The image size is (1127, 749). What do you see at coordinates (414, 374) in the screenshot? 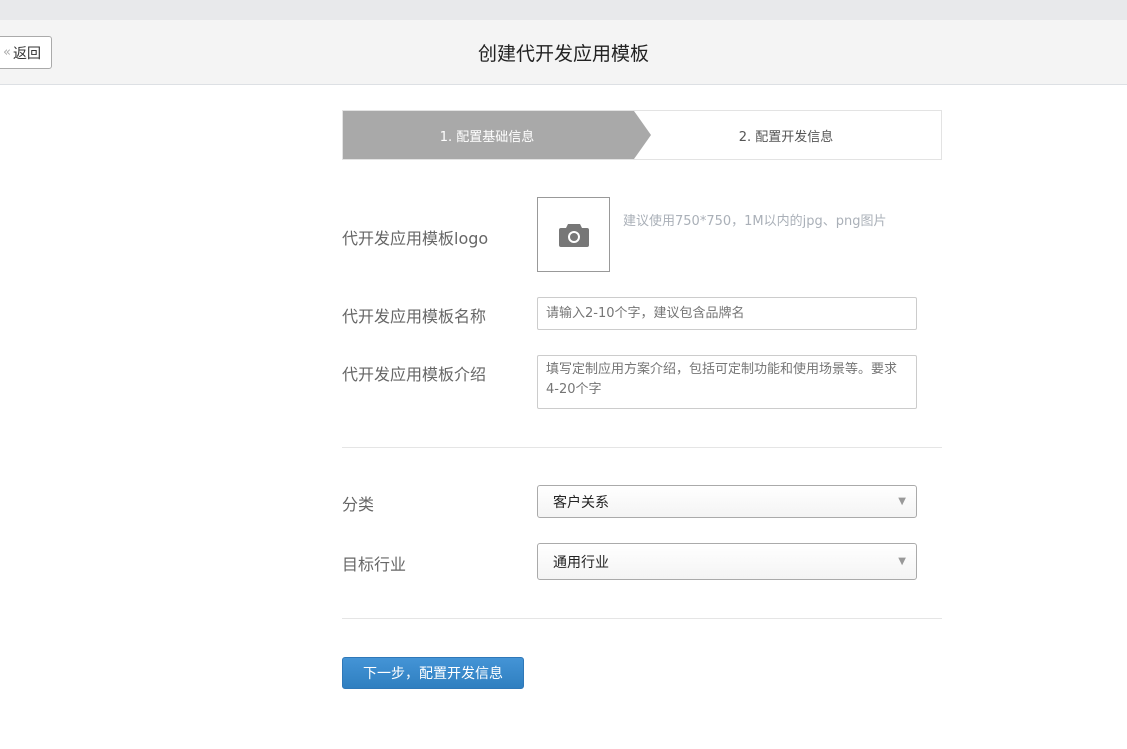
I see `intro-label: 代开发应用模板介绍` at bounding box center [414, 374].